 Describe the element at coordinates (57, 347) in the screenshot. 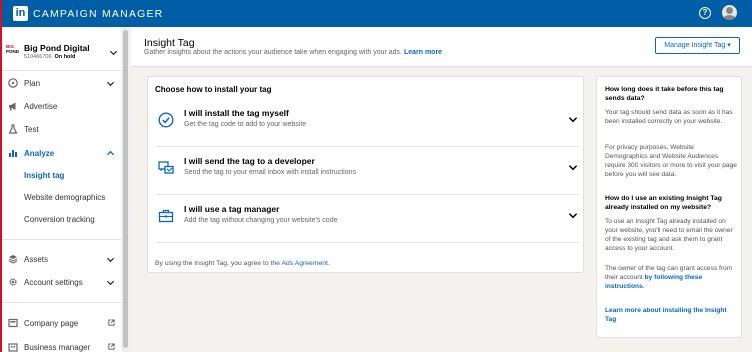

I see `nav-business-manager-label: Business manager` at that location.